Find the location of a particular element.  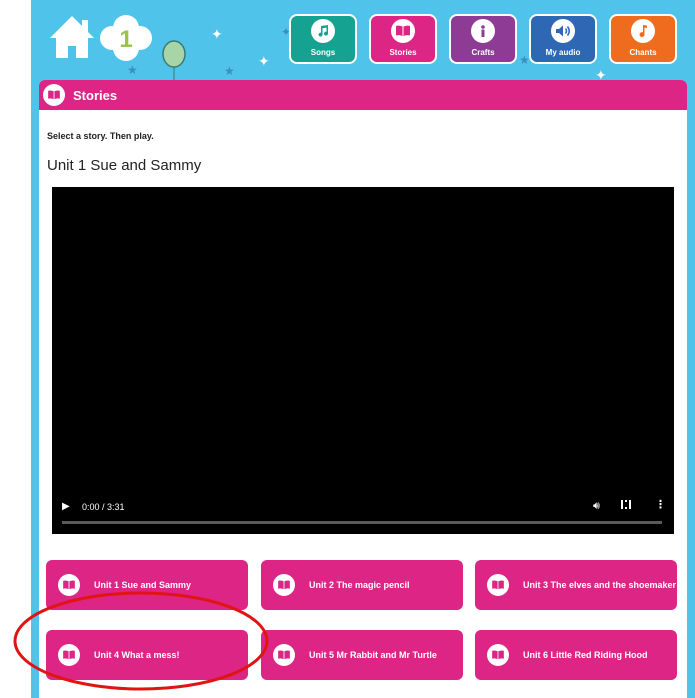

nav-songs-label: Songs is located at coordinates (323, 52).